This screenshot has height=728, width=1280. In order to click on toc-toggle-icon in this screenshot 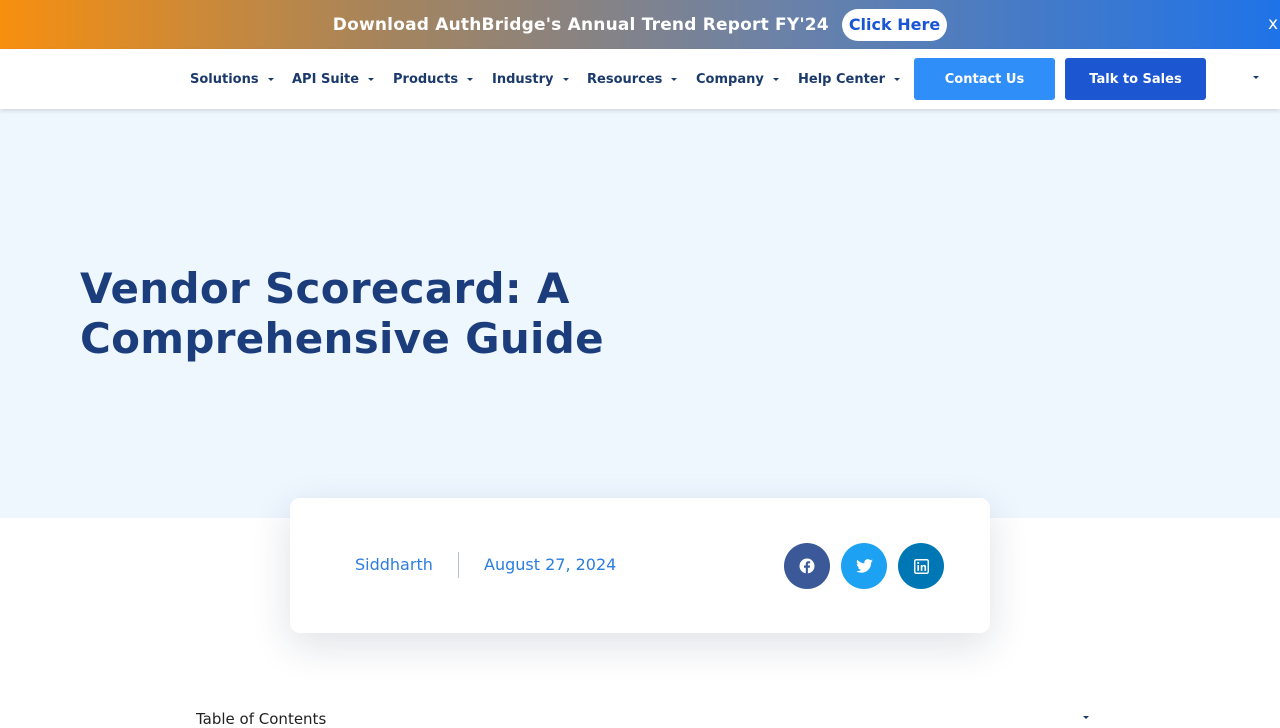, I will do `click(1086, 717)`.